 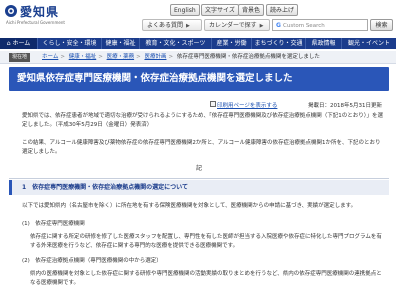 I want to click on calendar-button-label: カレンダーで探す, so click(x=233, y=25).